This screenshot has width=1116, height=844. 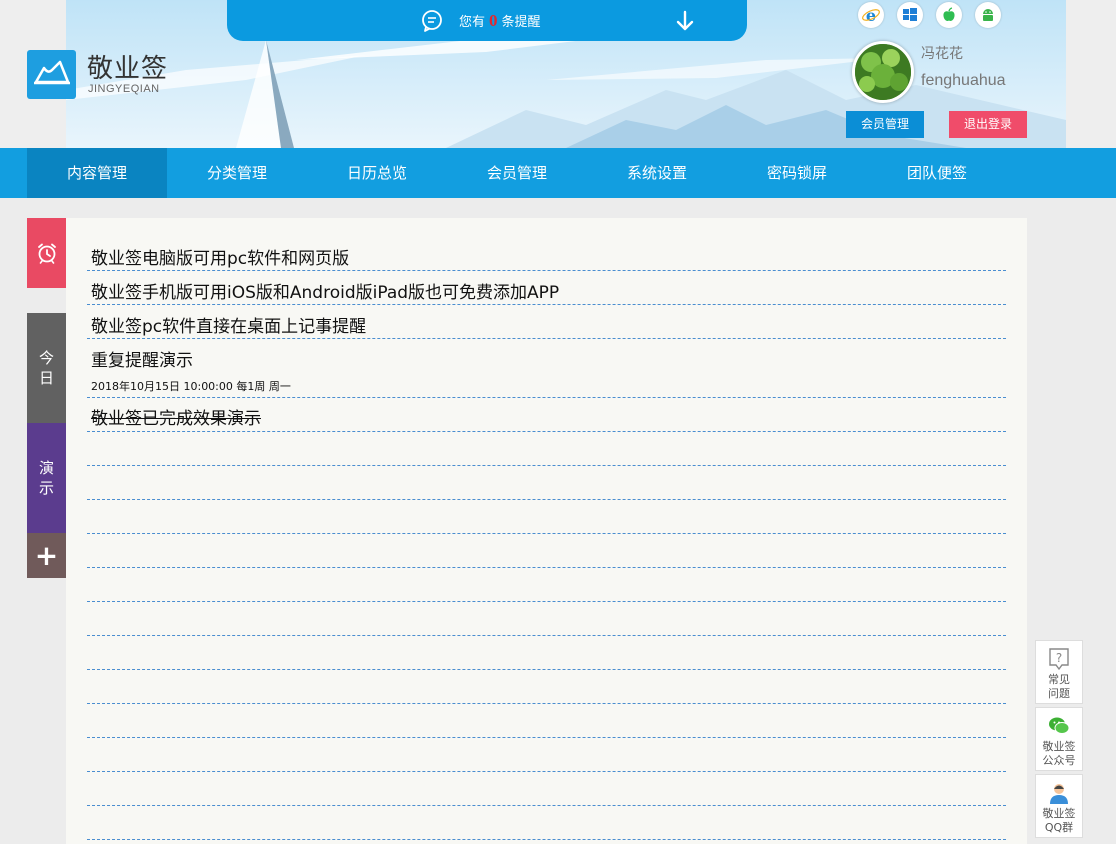 What do you see at coordinates (124, 89) in the screenshot?
I see `logo-subtitle: JINGYEQIAN` at bounding box center [124, 89].